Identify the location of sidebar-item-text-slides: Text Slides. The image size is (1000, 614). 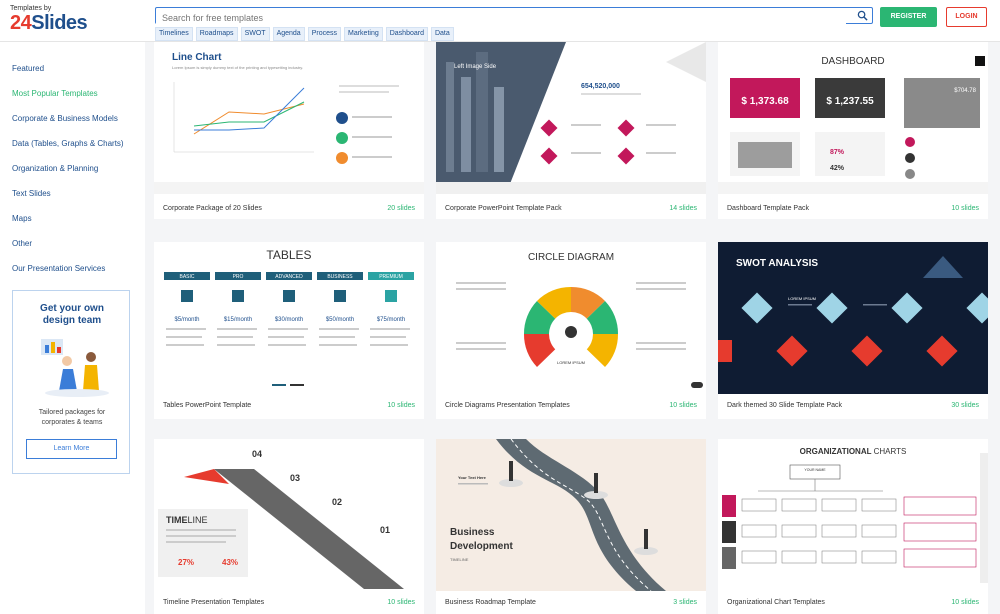
(31, 193).